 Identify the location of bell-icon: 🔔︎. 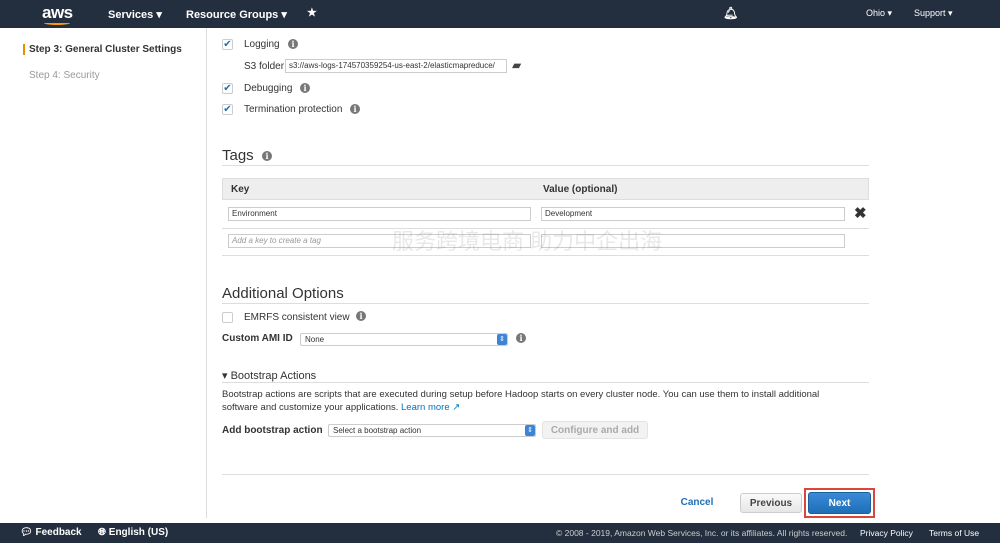
(730, 13).